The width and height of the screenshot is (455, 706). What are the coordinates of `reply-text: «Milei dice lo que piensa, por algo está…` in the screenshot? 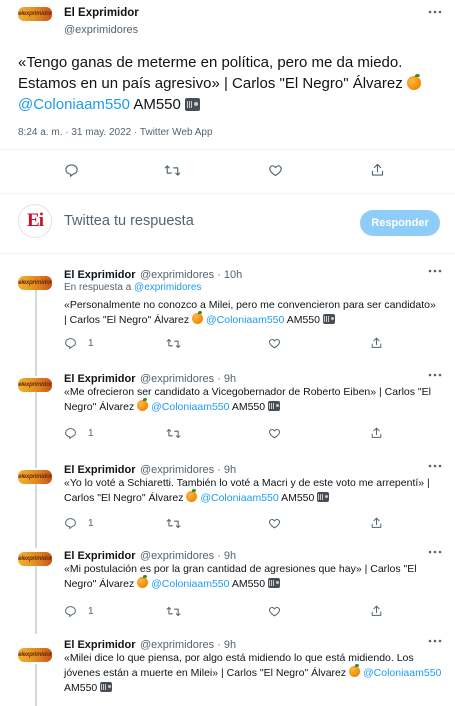 It's located at (253, 673).